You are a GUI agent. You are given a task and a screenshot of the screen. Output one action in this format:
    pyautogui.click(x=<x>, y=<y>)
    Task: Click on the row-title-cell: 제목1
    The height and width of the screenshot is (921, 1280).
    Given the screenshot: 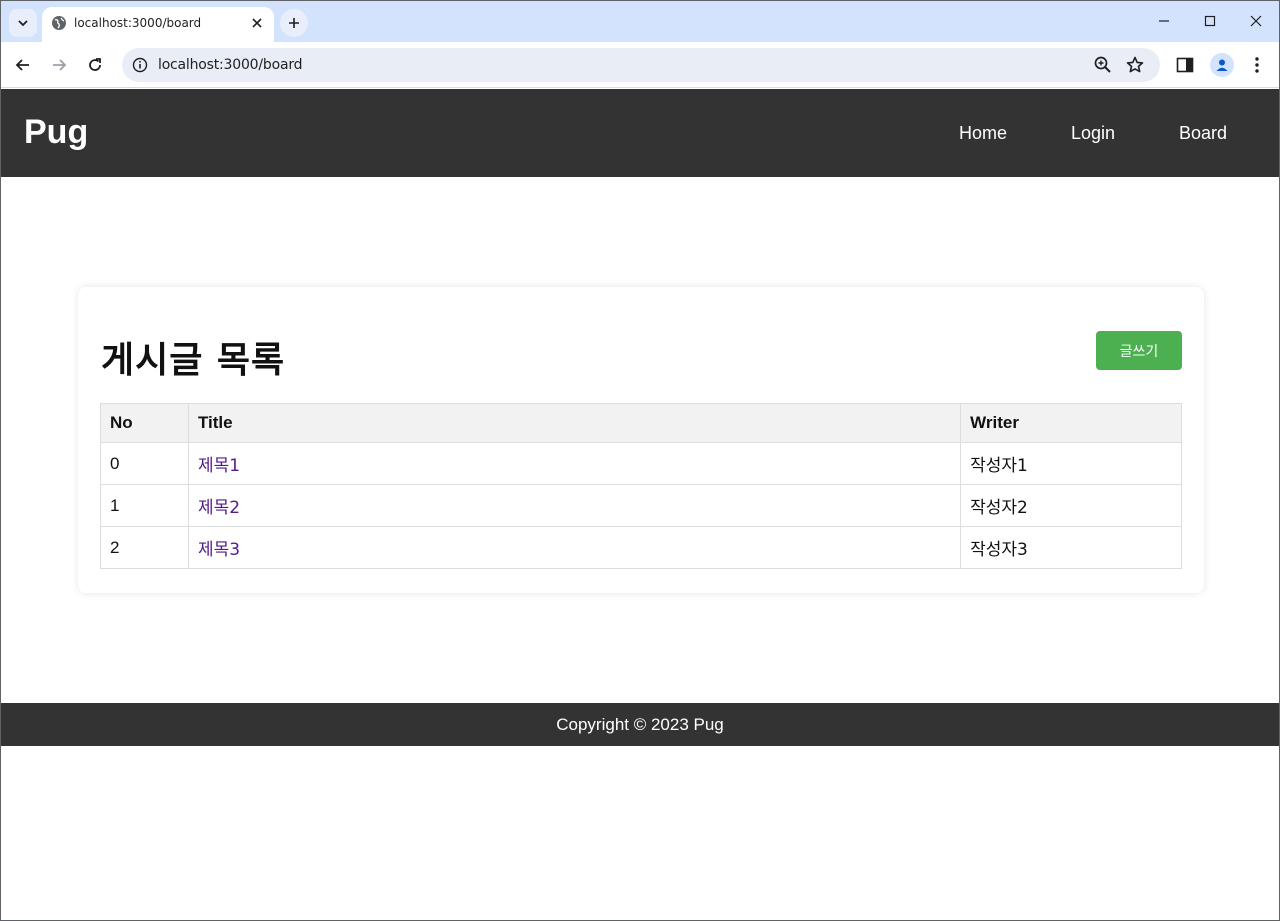 What is the action you would take?
    pyautogui.click(x=574, y=463)
    